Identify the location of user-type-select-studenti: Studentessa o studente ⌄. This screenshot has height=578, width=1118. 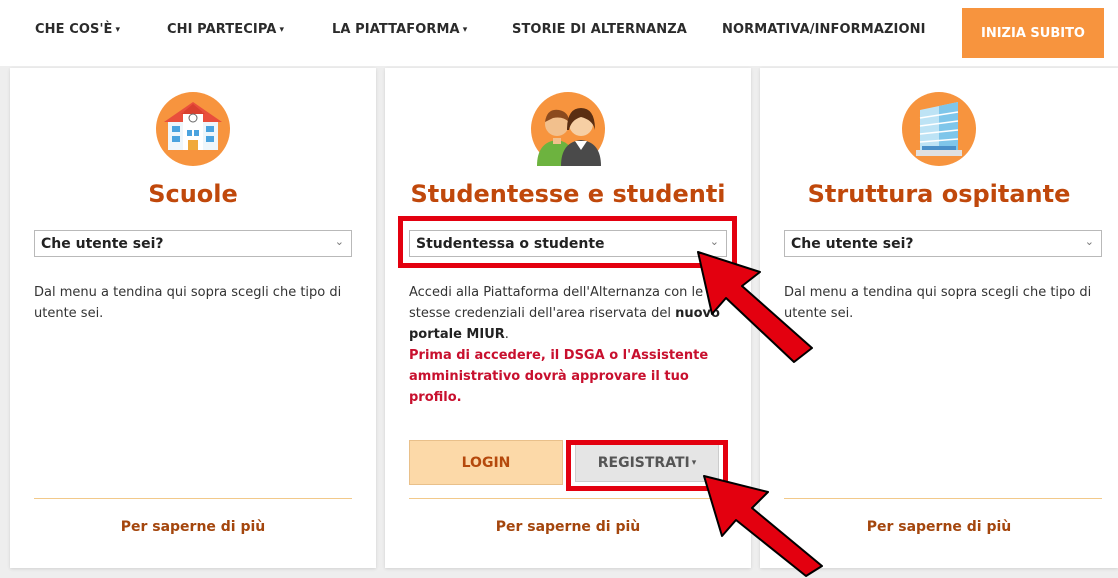
(568, 243).